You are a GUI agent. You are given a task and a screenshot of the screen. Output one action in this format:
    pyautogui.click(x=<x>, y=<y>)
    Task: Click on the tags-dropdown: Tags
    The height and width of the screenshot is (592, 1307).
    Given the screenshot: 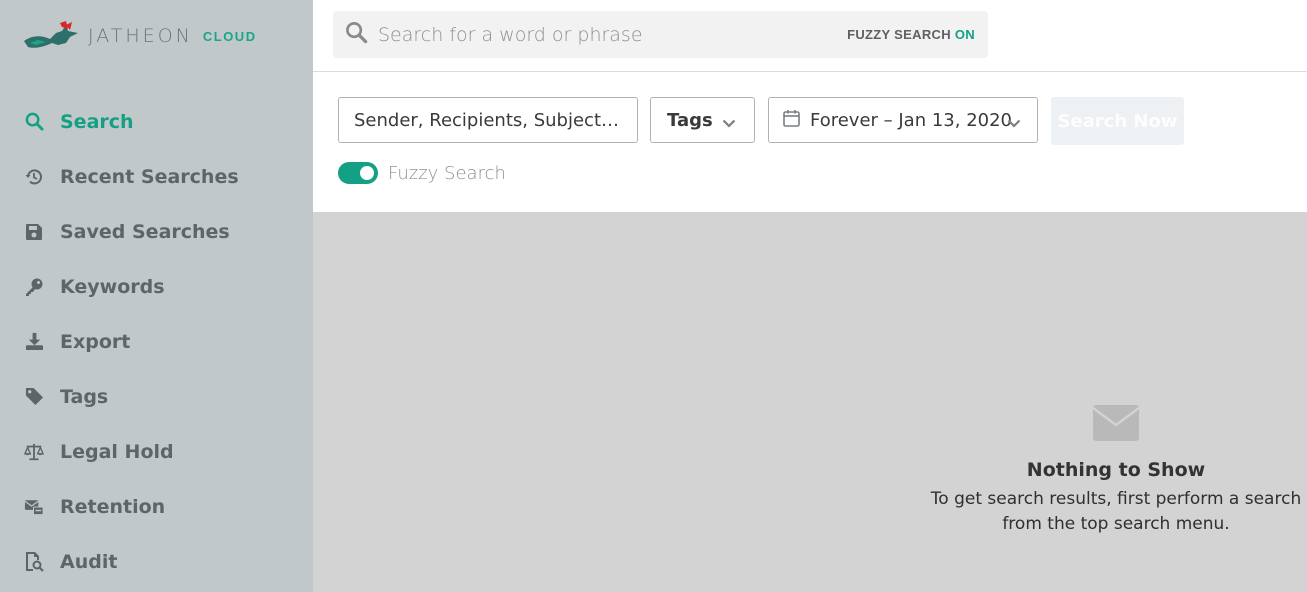 What is the action you would take?
    pyautogui.click(x=702, y=120)
    